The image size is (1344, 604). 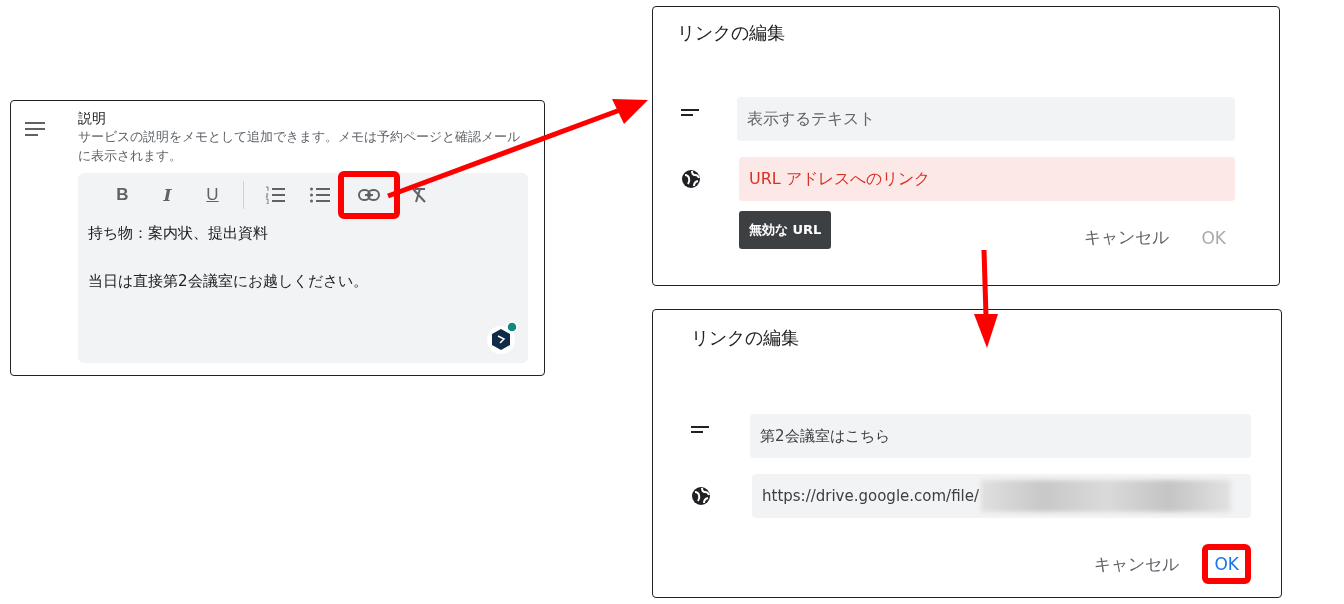 I want to click on hexagon-badge-icon, so click(x=503, y=338).